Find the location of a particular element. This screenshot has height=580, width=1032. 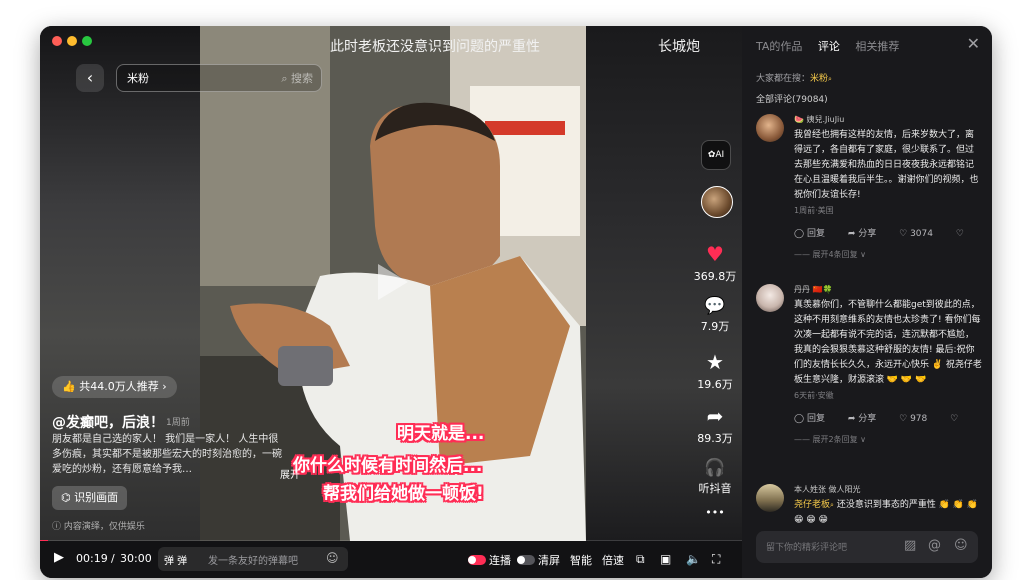

tab-comments: 评论 is located at coordinates (829, 46).